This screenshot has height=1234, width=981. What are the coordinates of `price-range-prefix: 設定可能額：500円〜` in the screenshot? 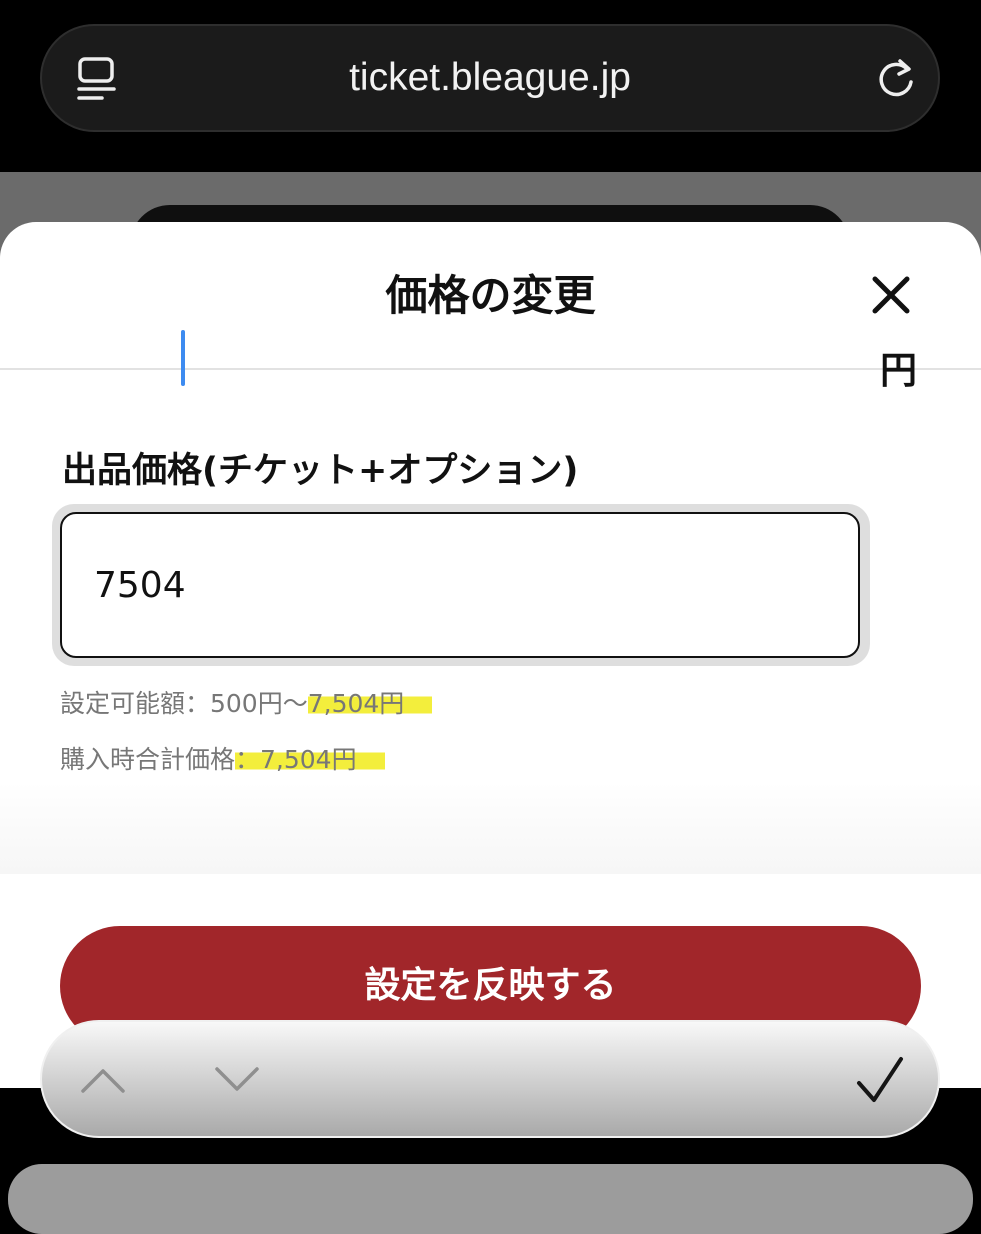 It's located at (184, 703).